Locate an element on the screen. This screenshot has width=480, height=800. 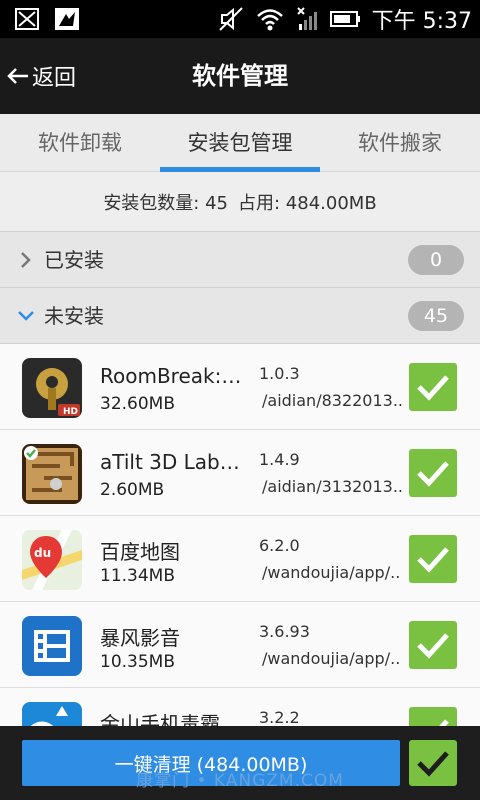
app-name: 暴风影音 is located at coordinates (140, 638).